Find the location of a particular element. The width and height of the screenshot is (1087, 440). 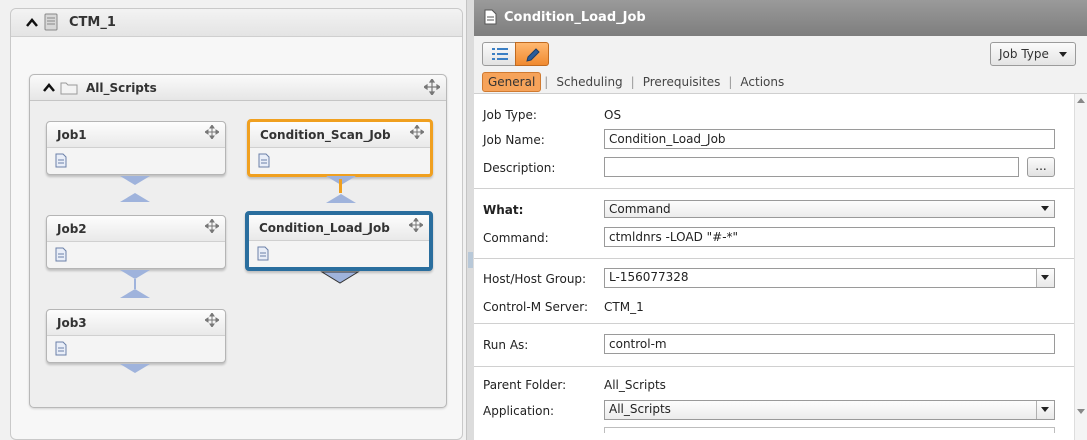

job-name: Condition_Scan_Job is located at coordinates (325, 135).